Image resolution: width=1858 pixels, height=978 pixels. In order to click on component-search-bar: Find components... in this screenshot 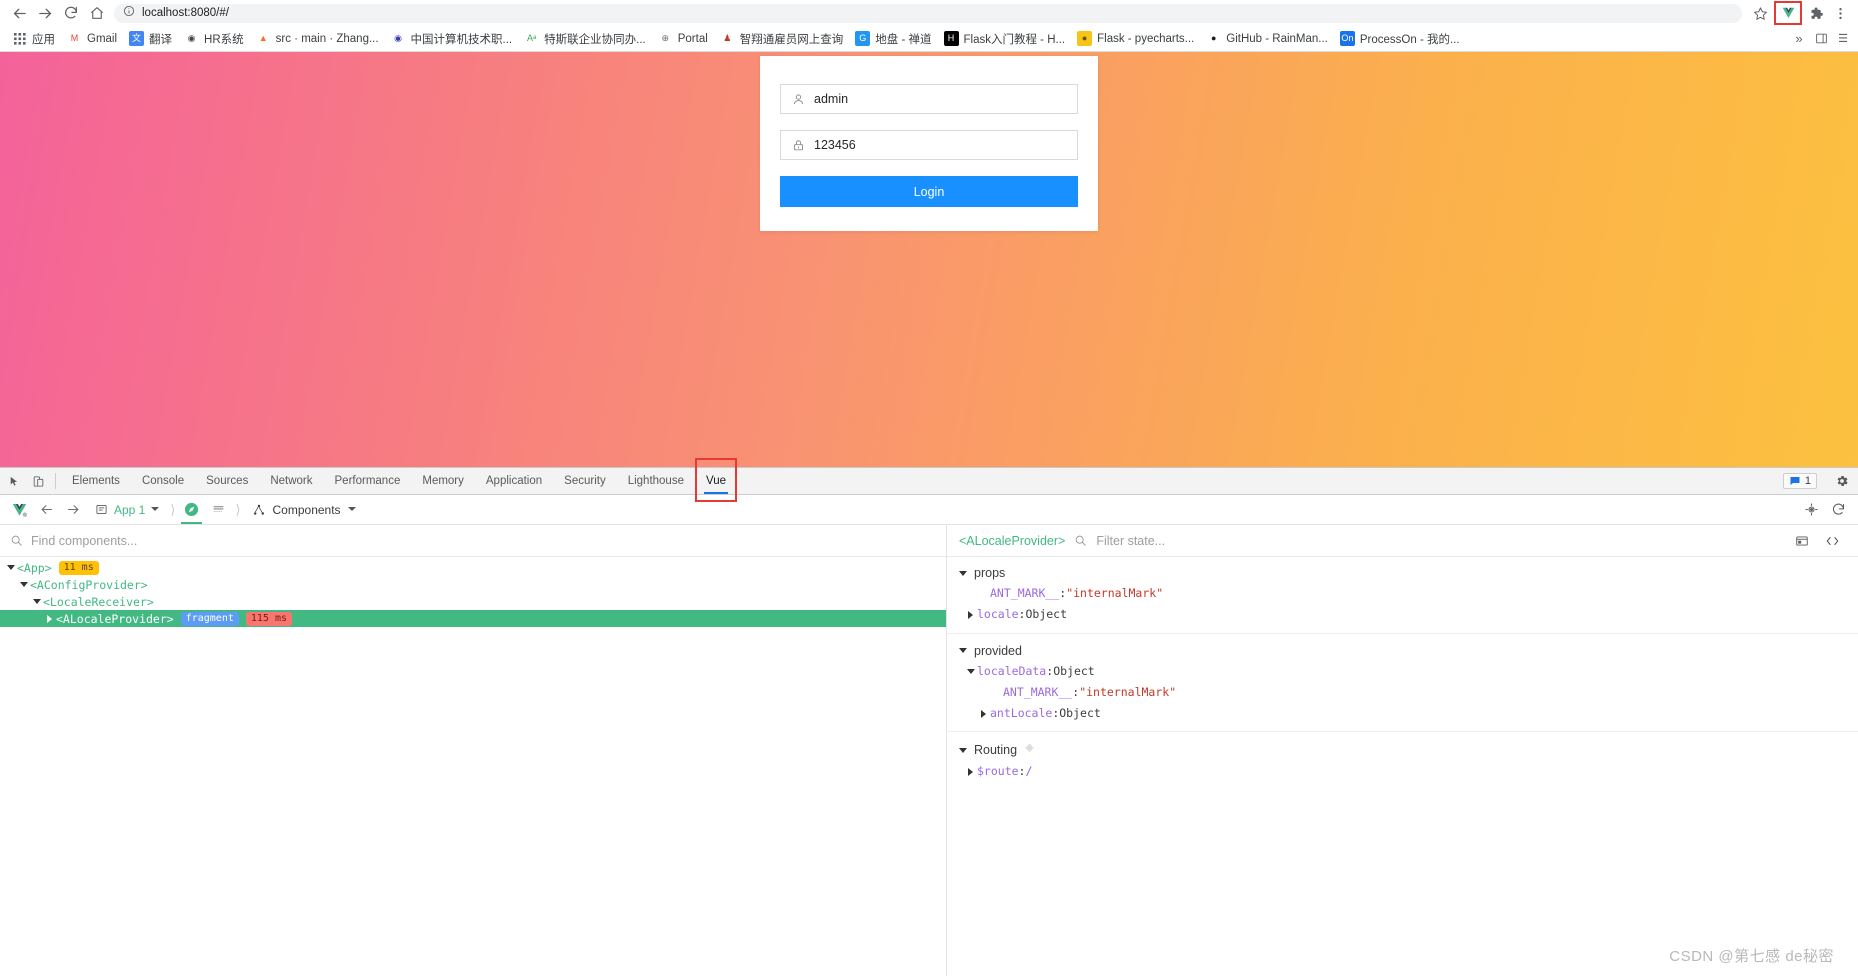, I will do `click(473, 541)`.